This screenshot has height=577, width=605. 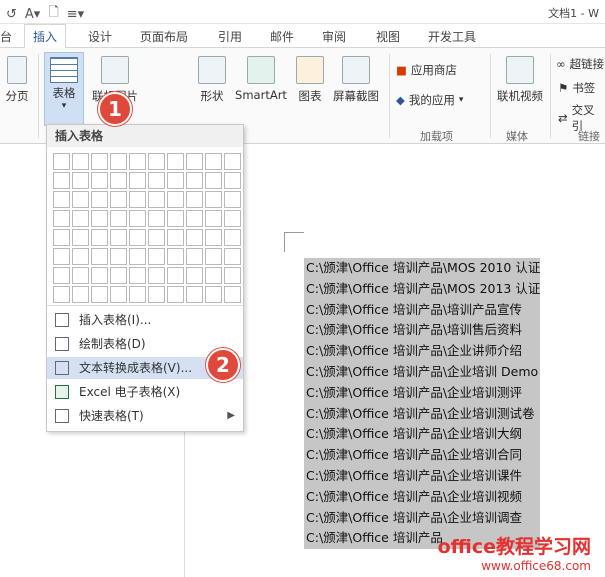 What do you see at coordinates (53, 14) in the screenshot?
I see `new-doc-icon: 🗋` at bounding box center [53, 14].